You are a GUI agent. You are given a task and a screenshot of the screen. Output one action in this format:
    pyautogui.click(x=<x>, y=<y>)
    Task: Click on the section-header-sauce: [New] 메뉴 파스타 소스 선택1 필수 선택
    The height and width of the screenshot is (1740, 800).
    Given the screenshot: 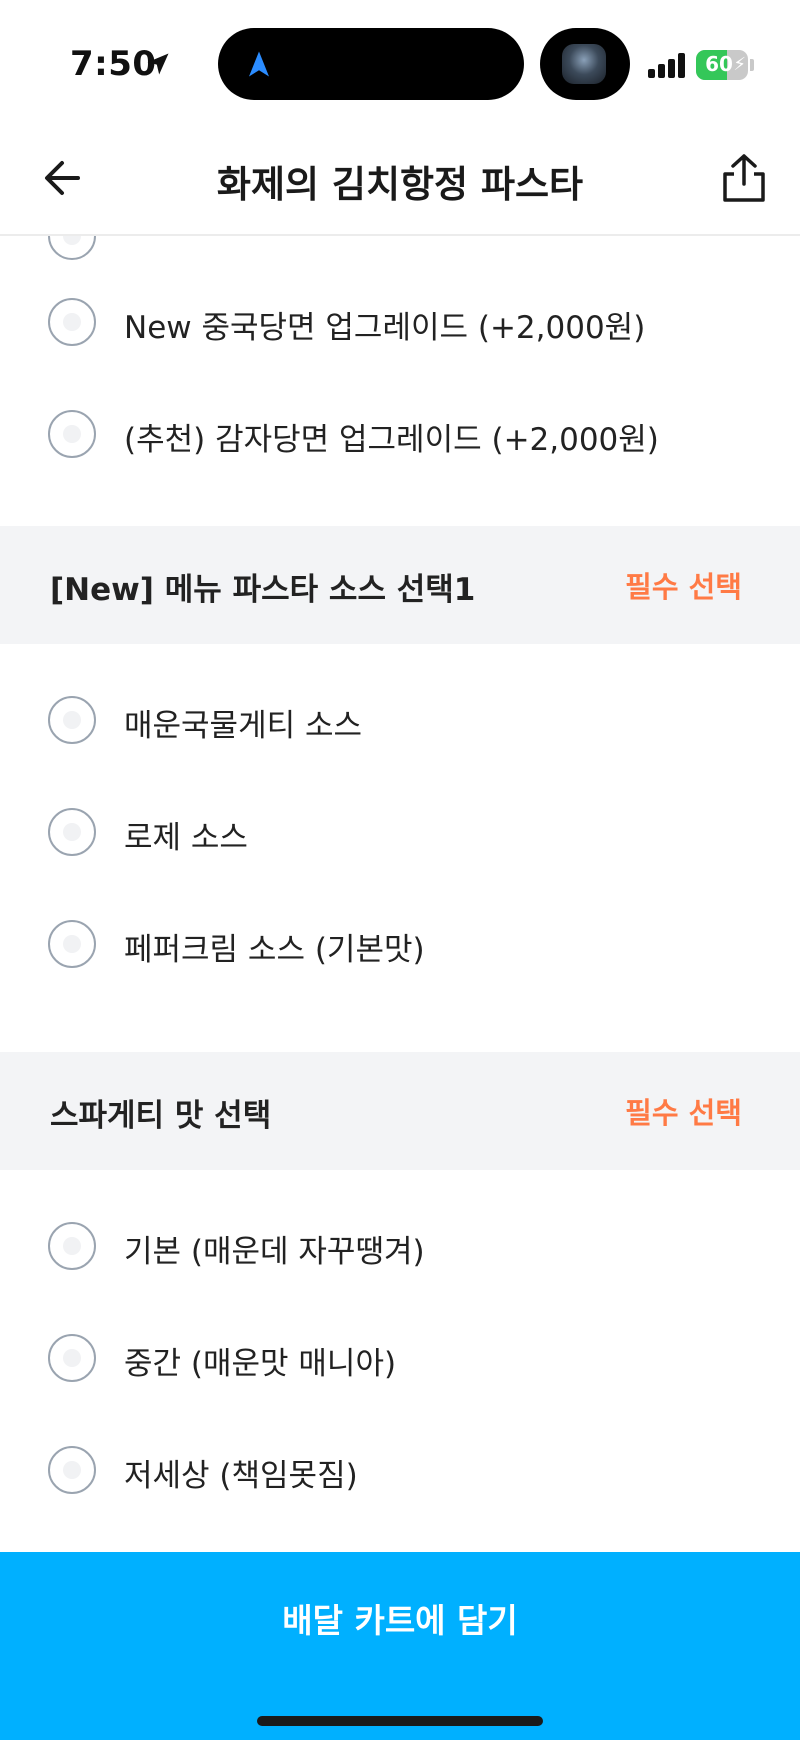 What is the action you would take?
    pyautogui.click(x=400, y=585)
    